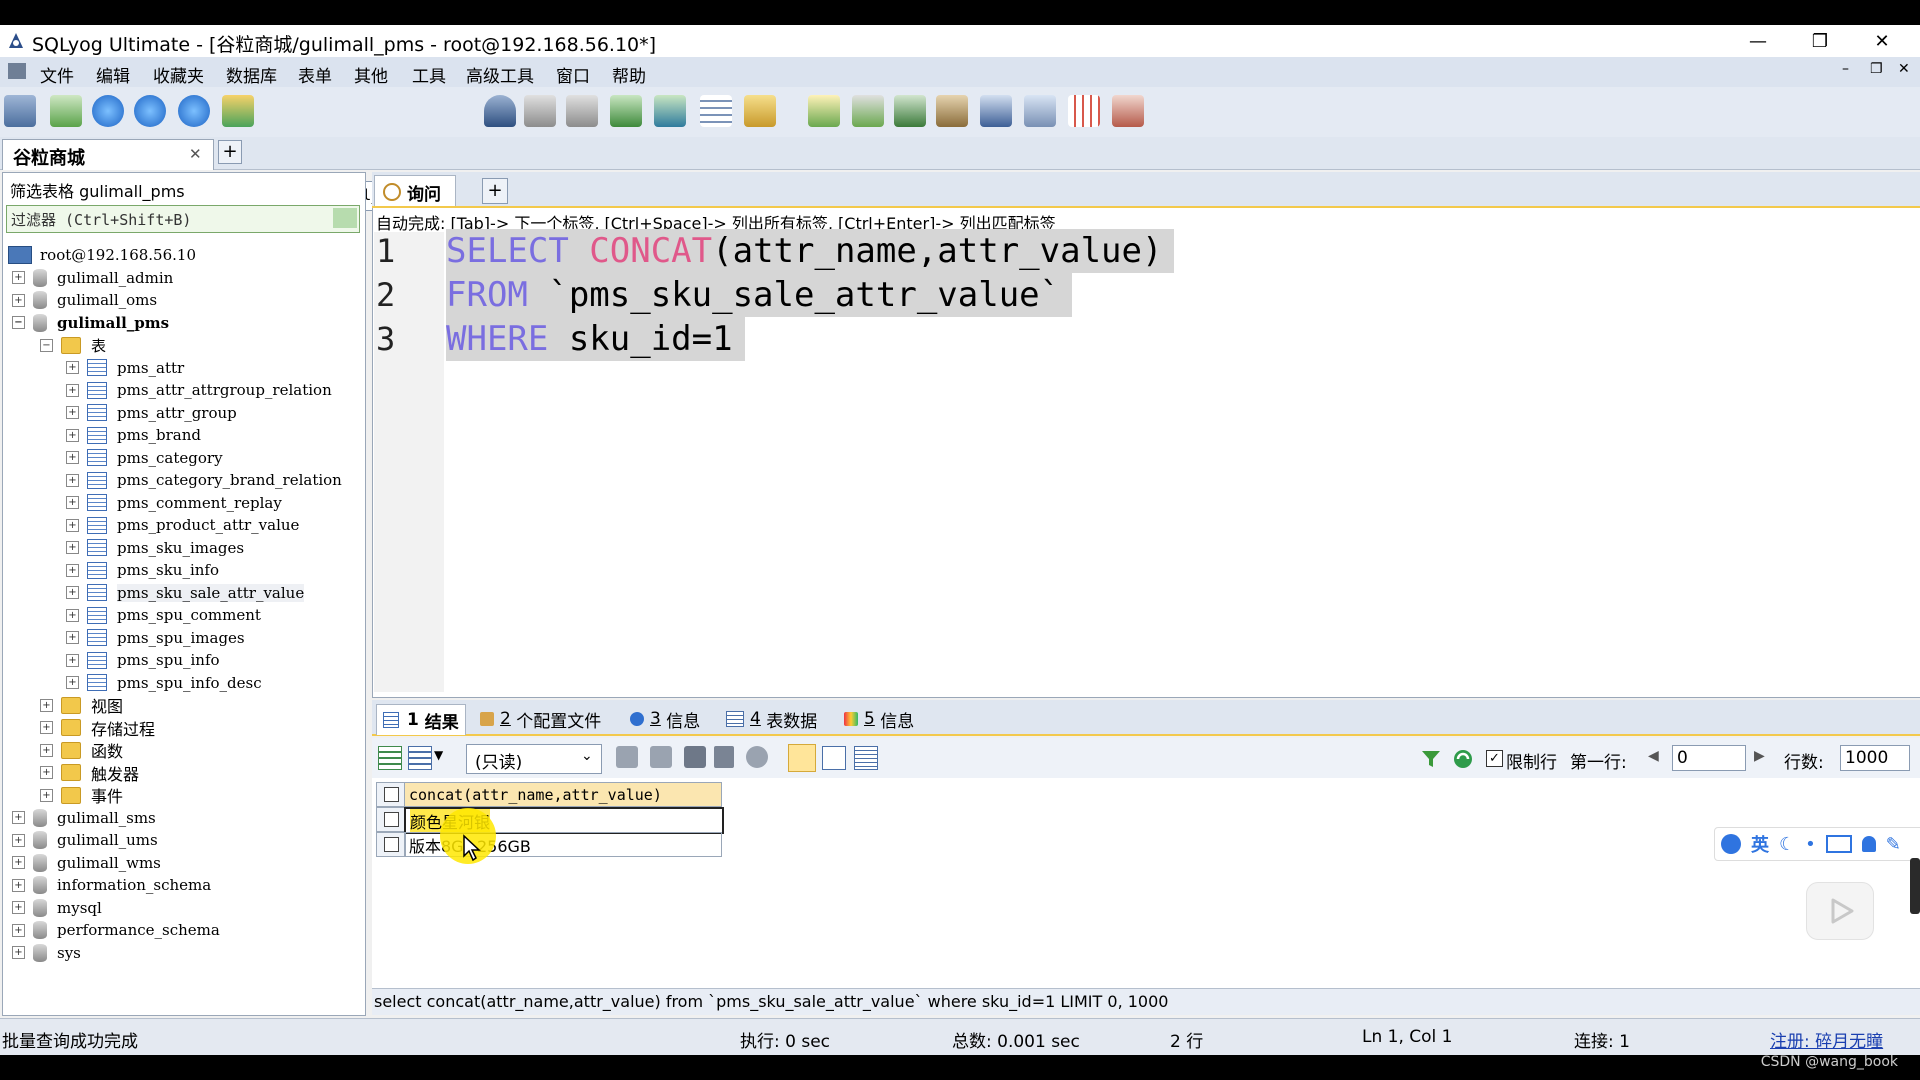 This screenshot has height=1080, width=1920. What do you see at coordinates (108, 154) in the screenshot?
I see `connection-tab: 谷粒商城 ✕` at bounding box center [108, 154].